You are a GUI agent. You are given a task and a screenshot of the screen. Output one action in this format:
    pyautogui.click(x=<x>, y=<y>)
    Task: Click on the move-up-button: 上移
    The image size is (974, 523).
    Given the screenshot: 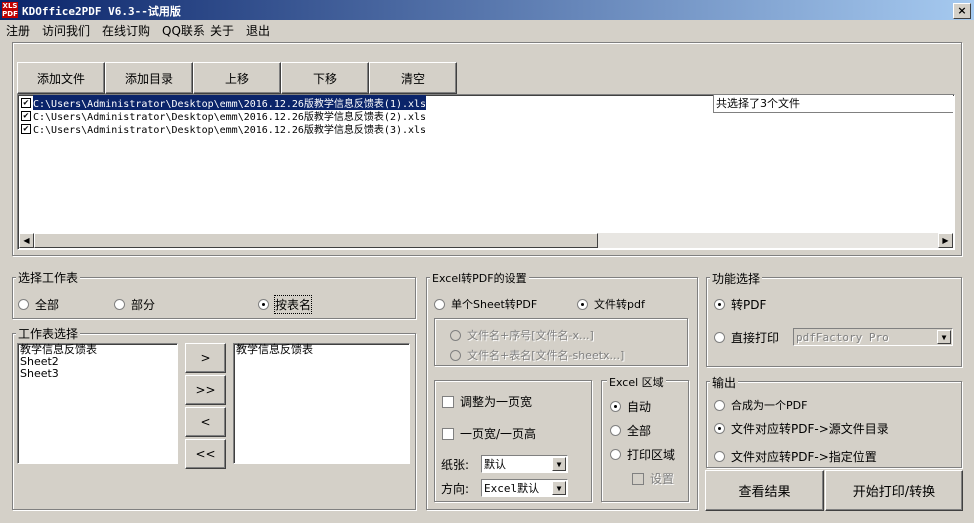 What is the action you would take?
    pyautogui.click(x=237, y=78)
    